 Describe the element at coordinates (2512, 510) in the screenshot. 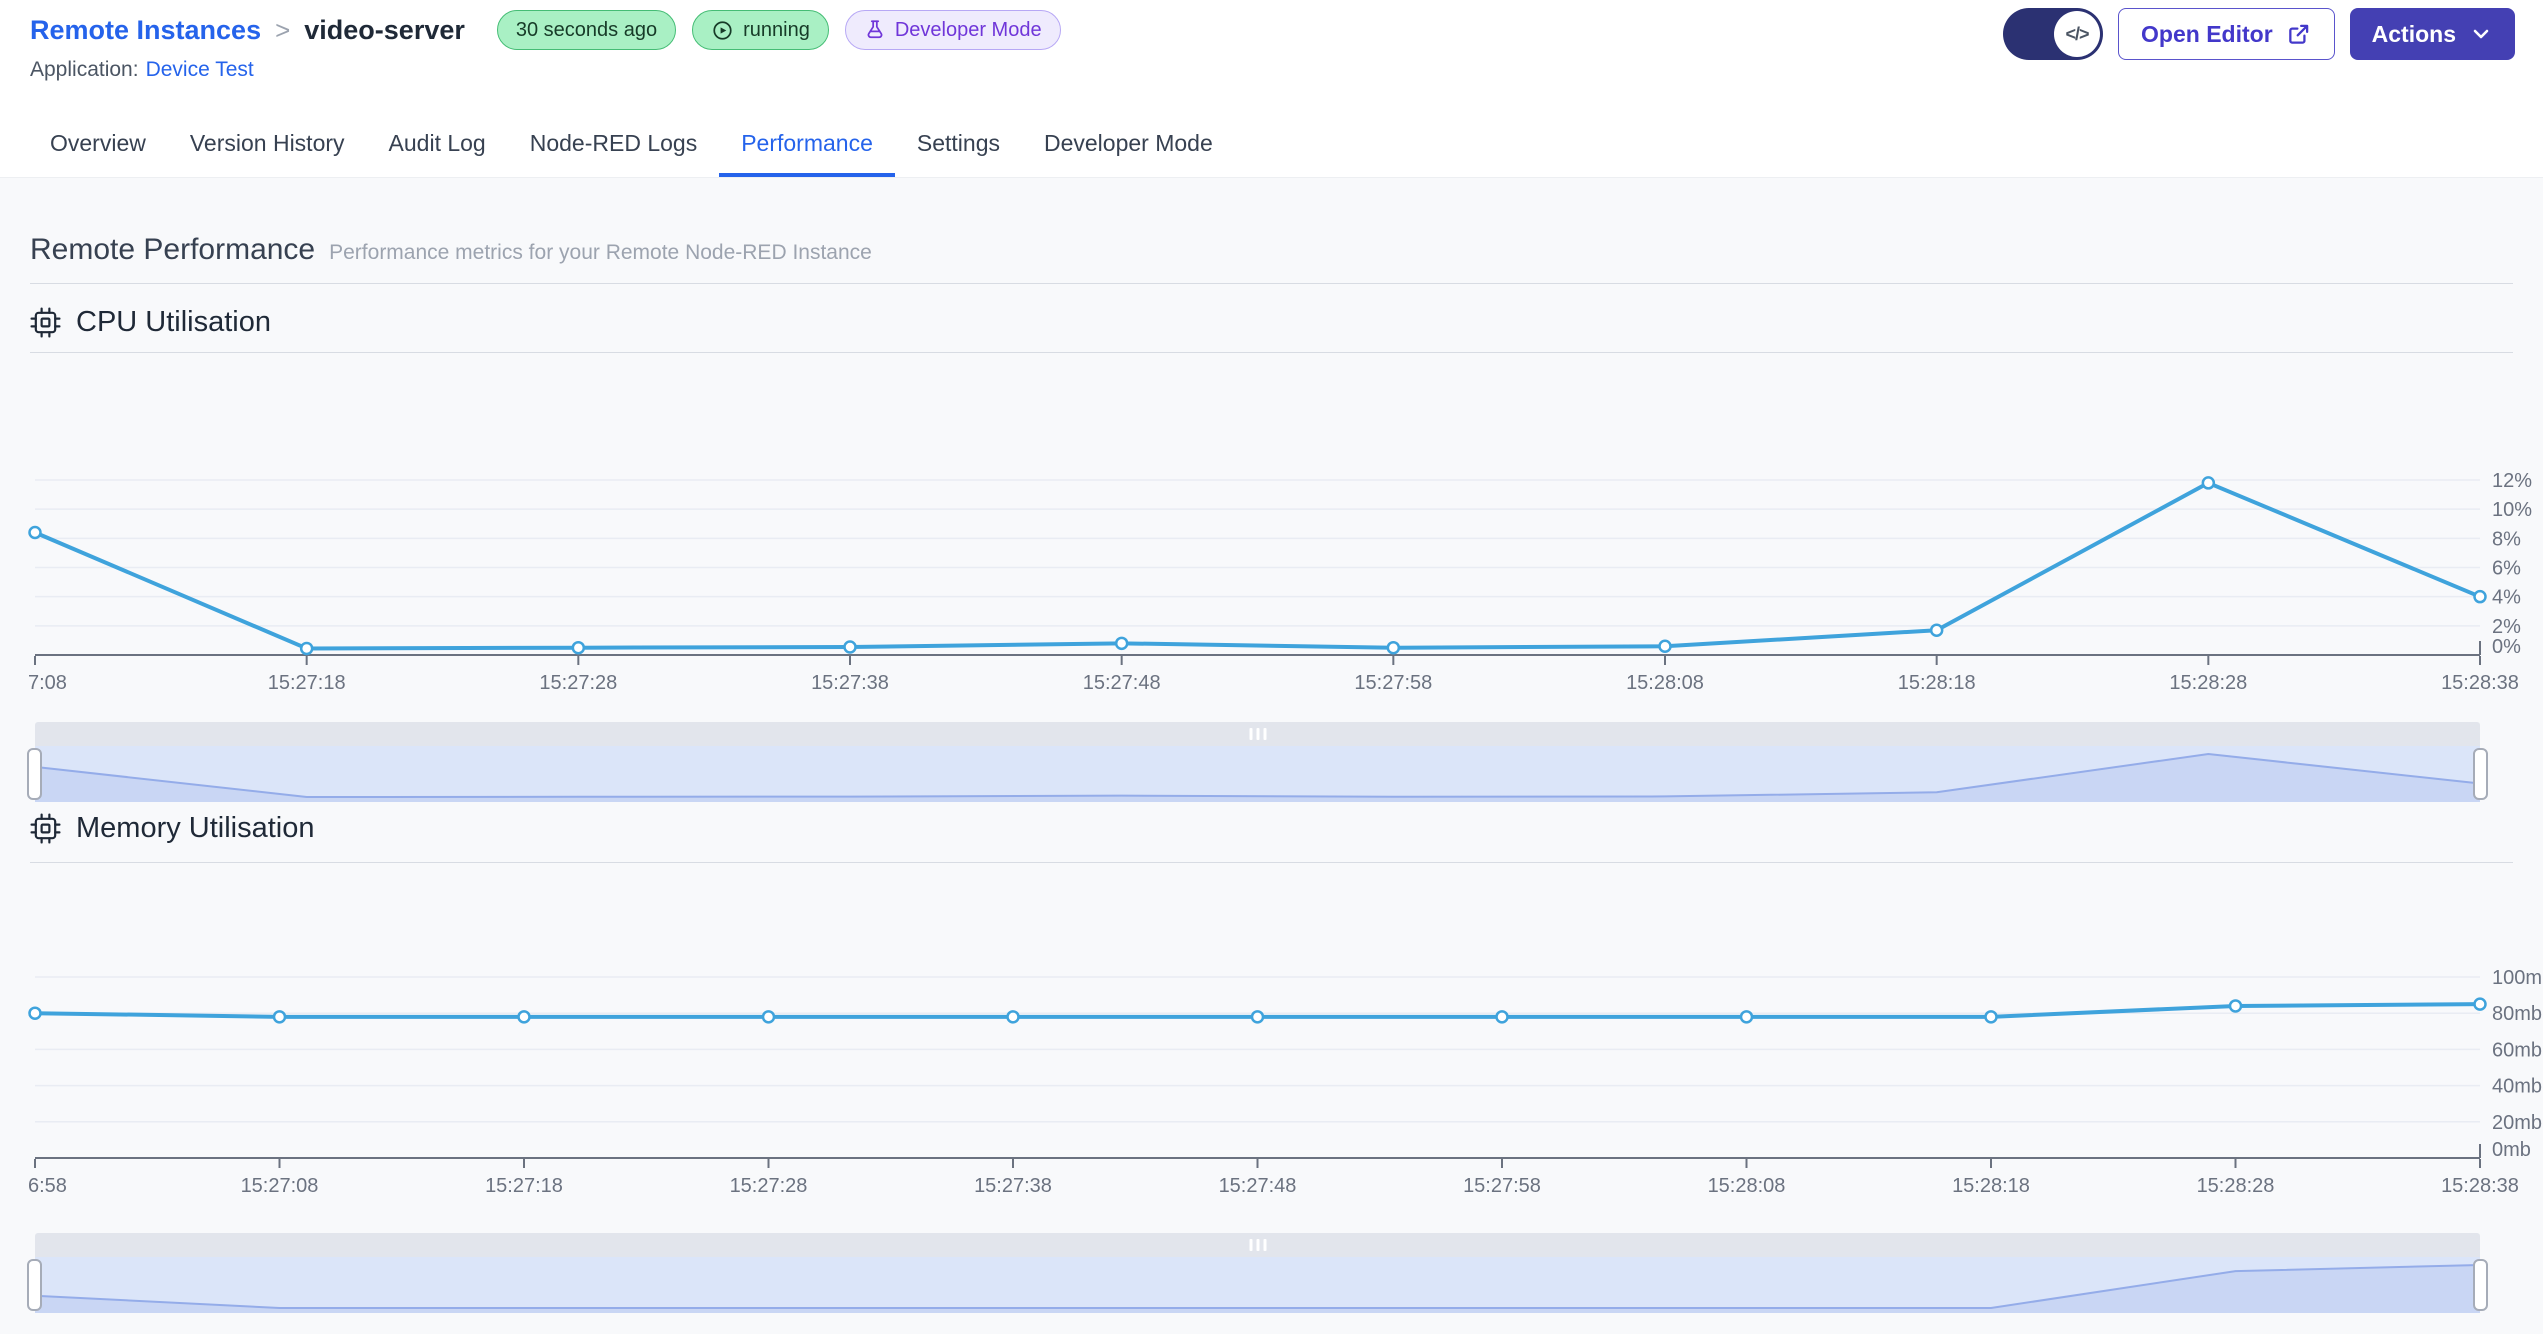

I see `svg-text: 10%` at that location.